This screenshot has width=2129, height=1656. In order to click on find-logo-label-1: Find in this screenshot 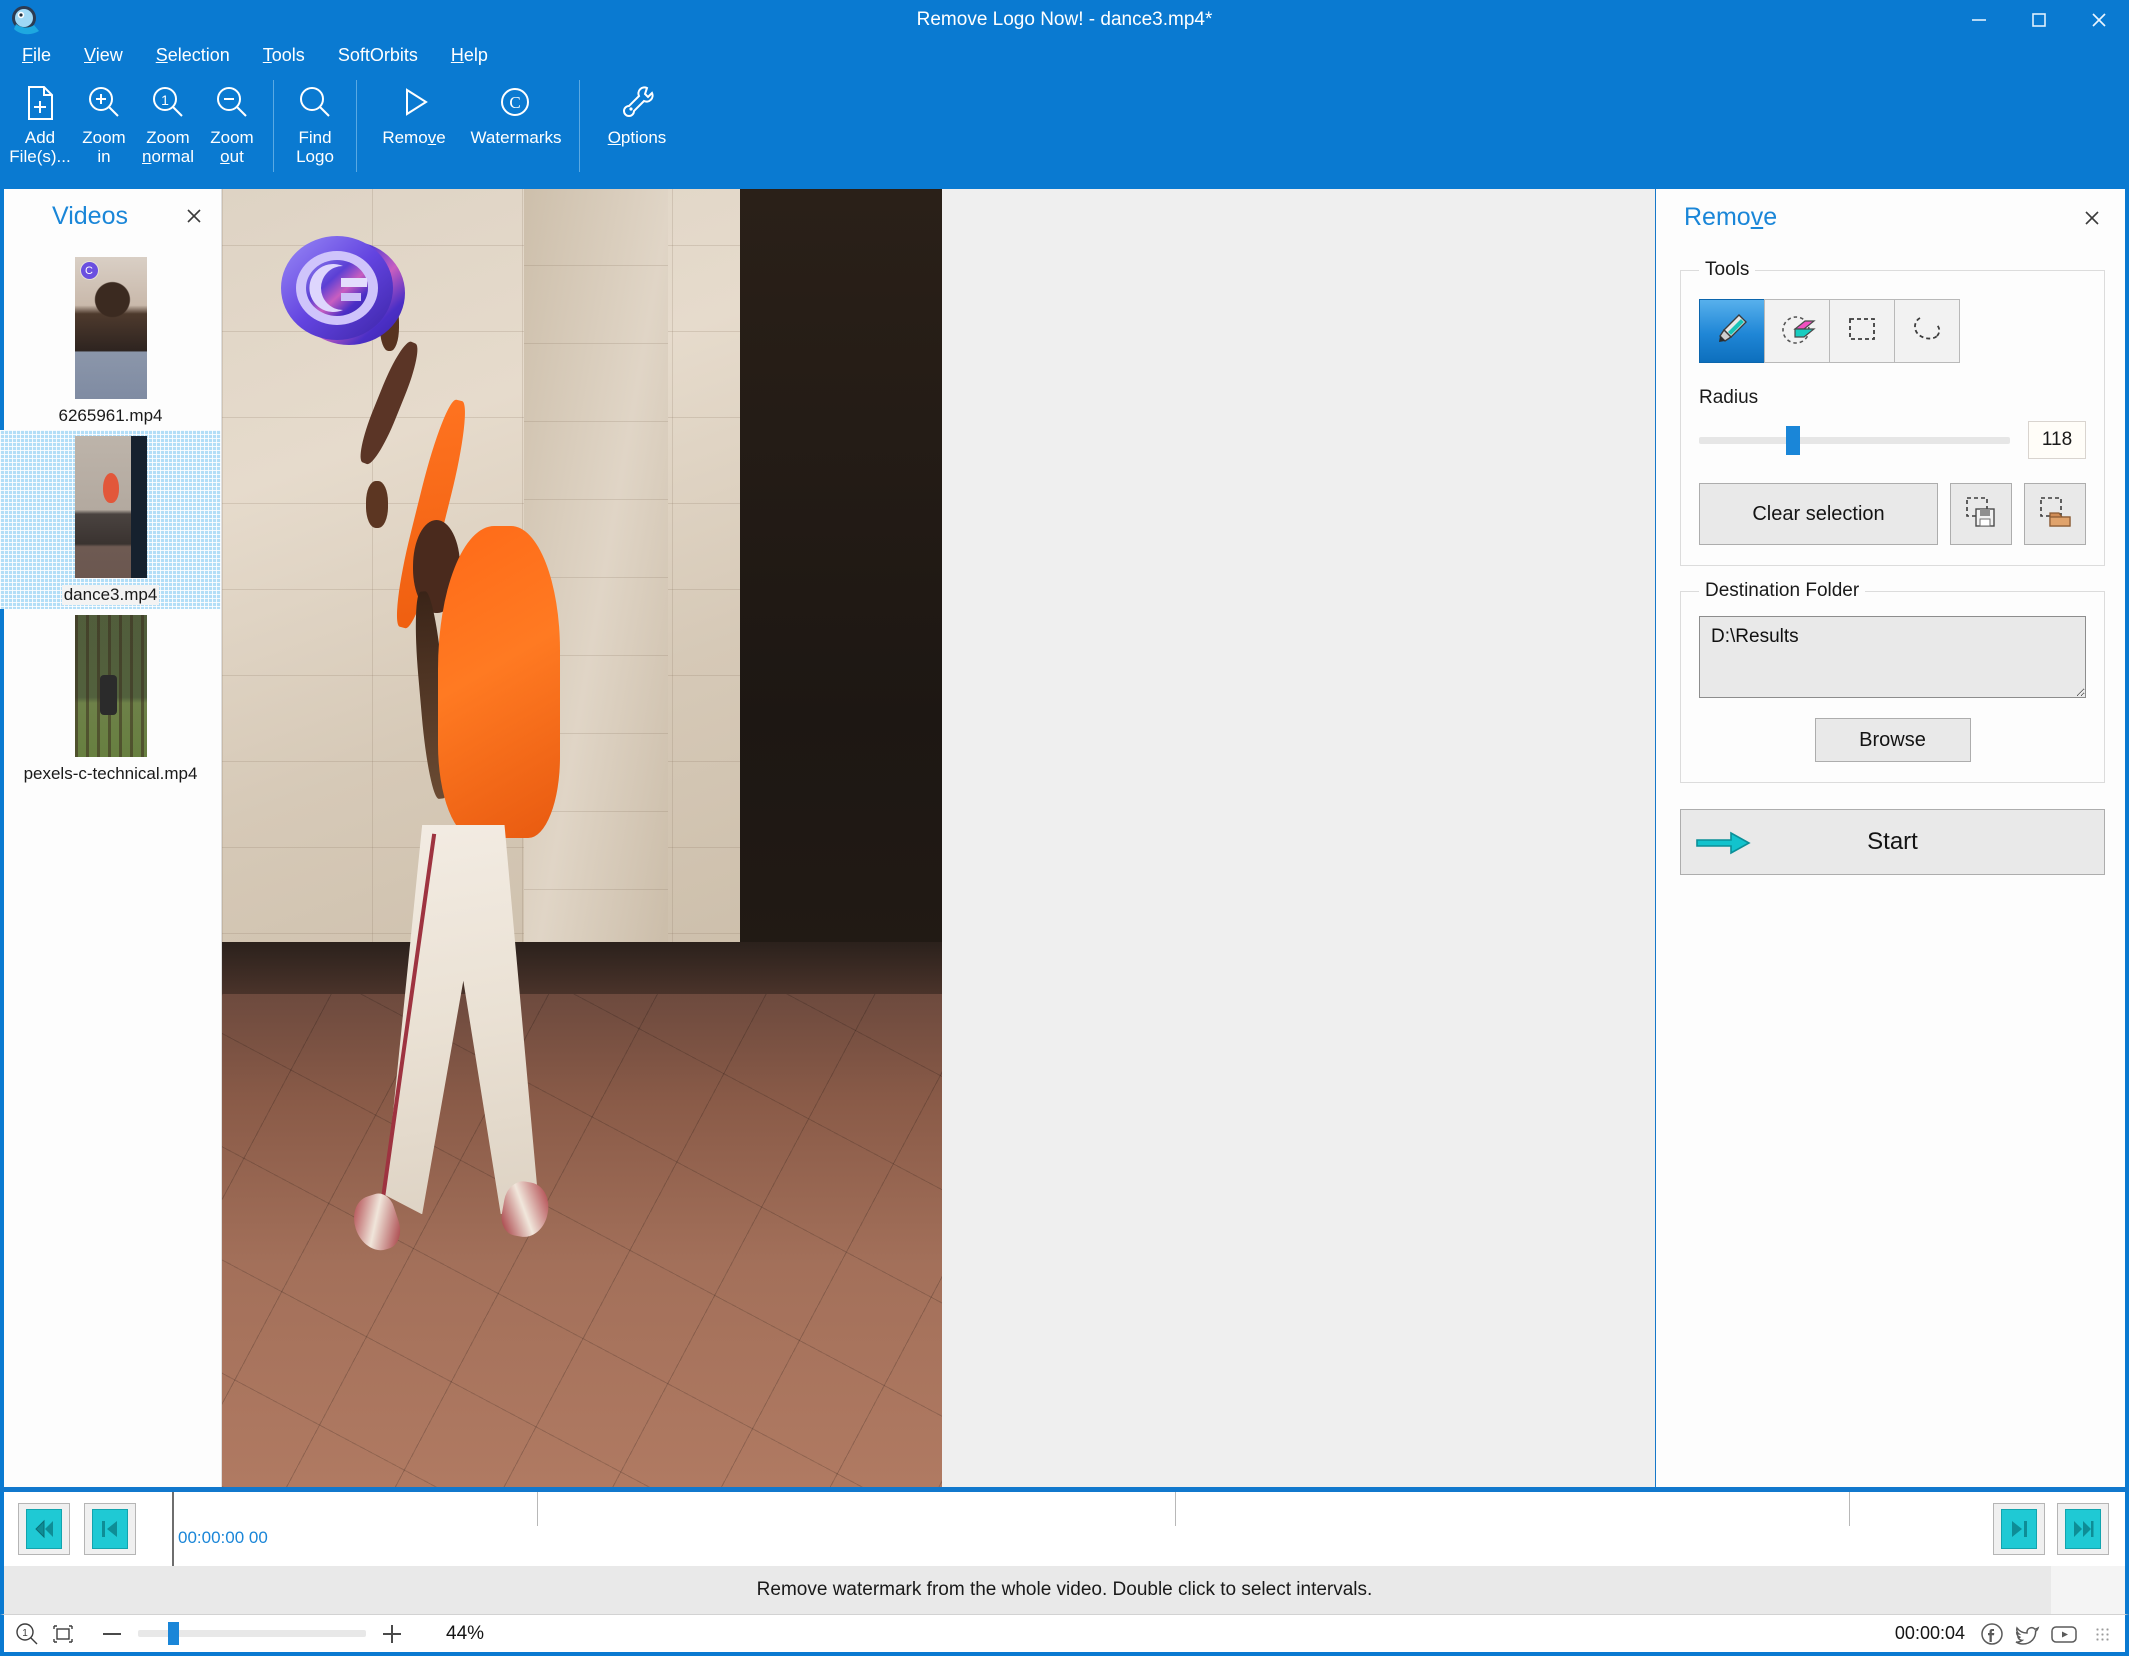, I will do `click(315, 137)`.